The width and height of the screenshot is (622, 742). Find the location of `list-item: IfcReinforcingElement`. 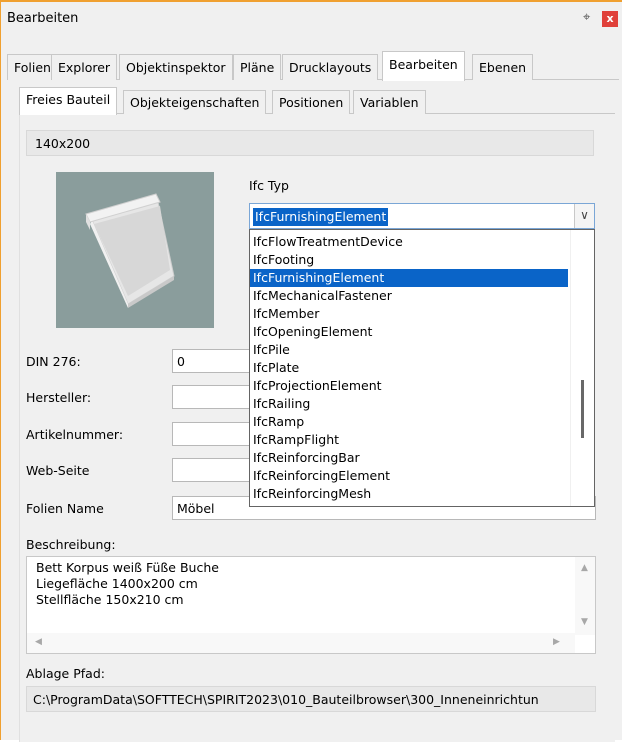

list-item: IfcReinforcingElement is located at coordinates (409, 476).